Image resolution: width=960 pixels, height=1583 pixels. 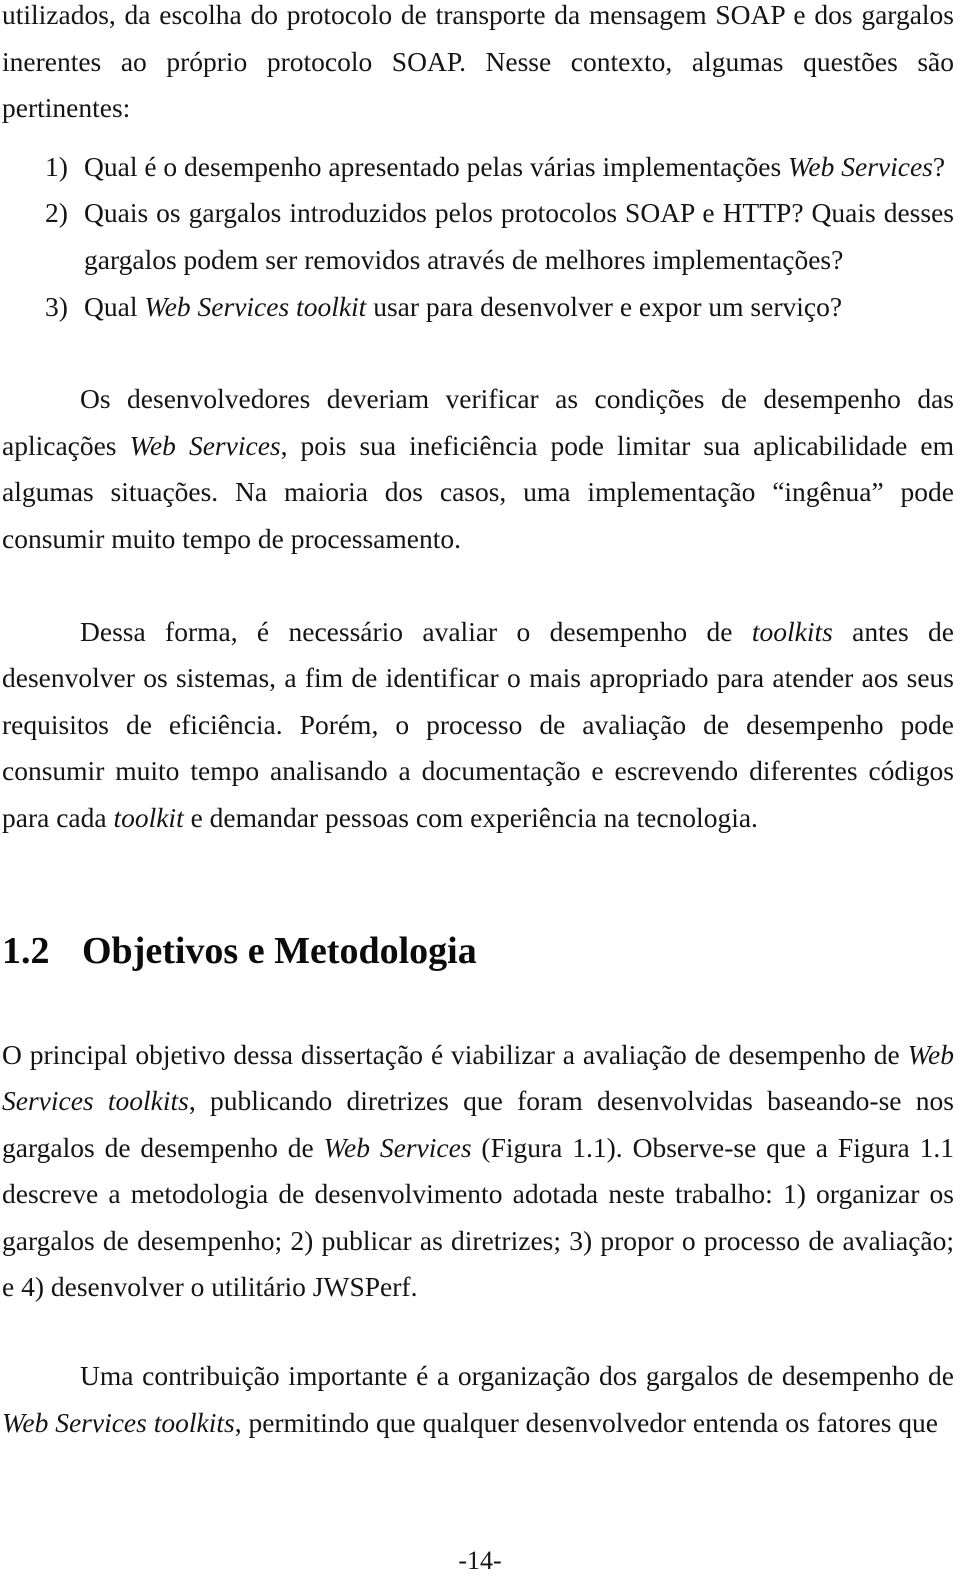 I want to click on spacer-before-contribution, so click(x=478, y=1332).